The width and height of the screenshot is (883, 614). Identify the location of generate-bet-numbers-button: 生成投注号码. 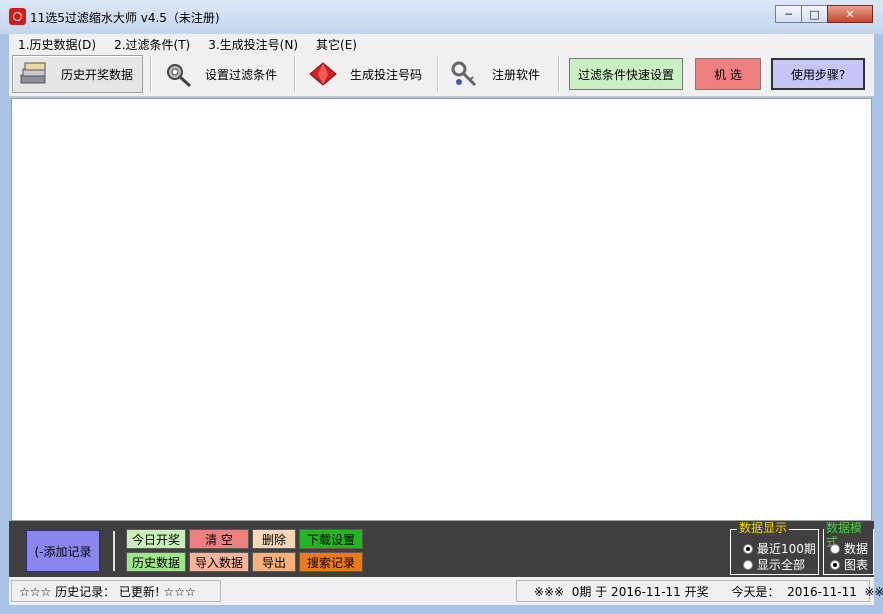
(369, 74).